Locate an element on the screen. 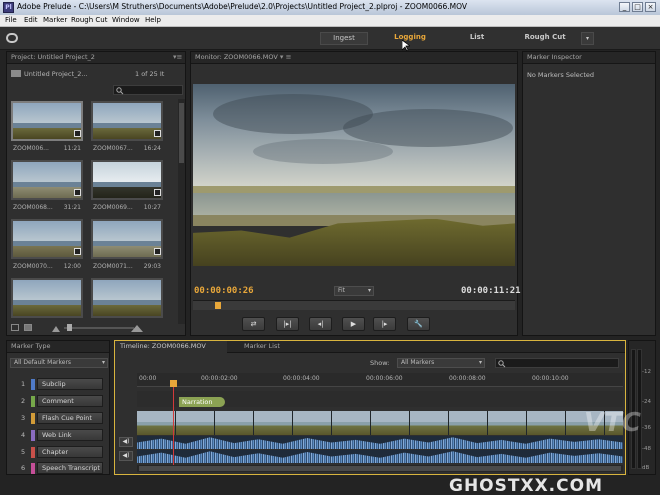 The height and width of the screenshot is (495, 660). icon-view-icon is located at coordinates (28, 327).